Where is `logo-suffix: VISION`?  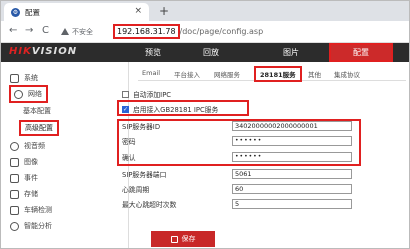 logo-suffix: VISION is located at coordinates (54, 51).